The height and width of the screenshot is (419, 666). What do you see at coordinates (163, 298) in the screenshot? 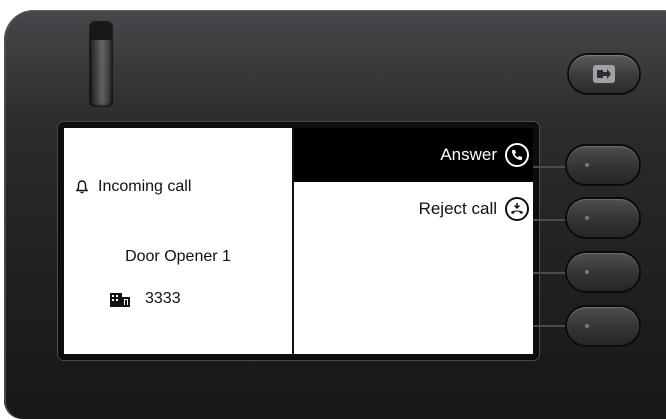
I see `caller-number: 3333` at bounding box center [163, 298].